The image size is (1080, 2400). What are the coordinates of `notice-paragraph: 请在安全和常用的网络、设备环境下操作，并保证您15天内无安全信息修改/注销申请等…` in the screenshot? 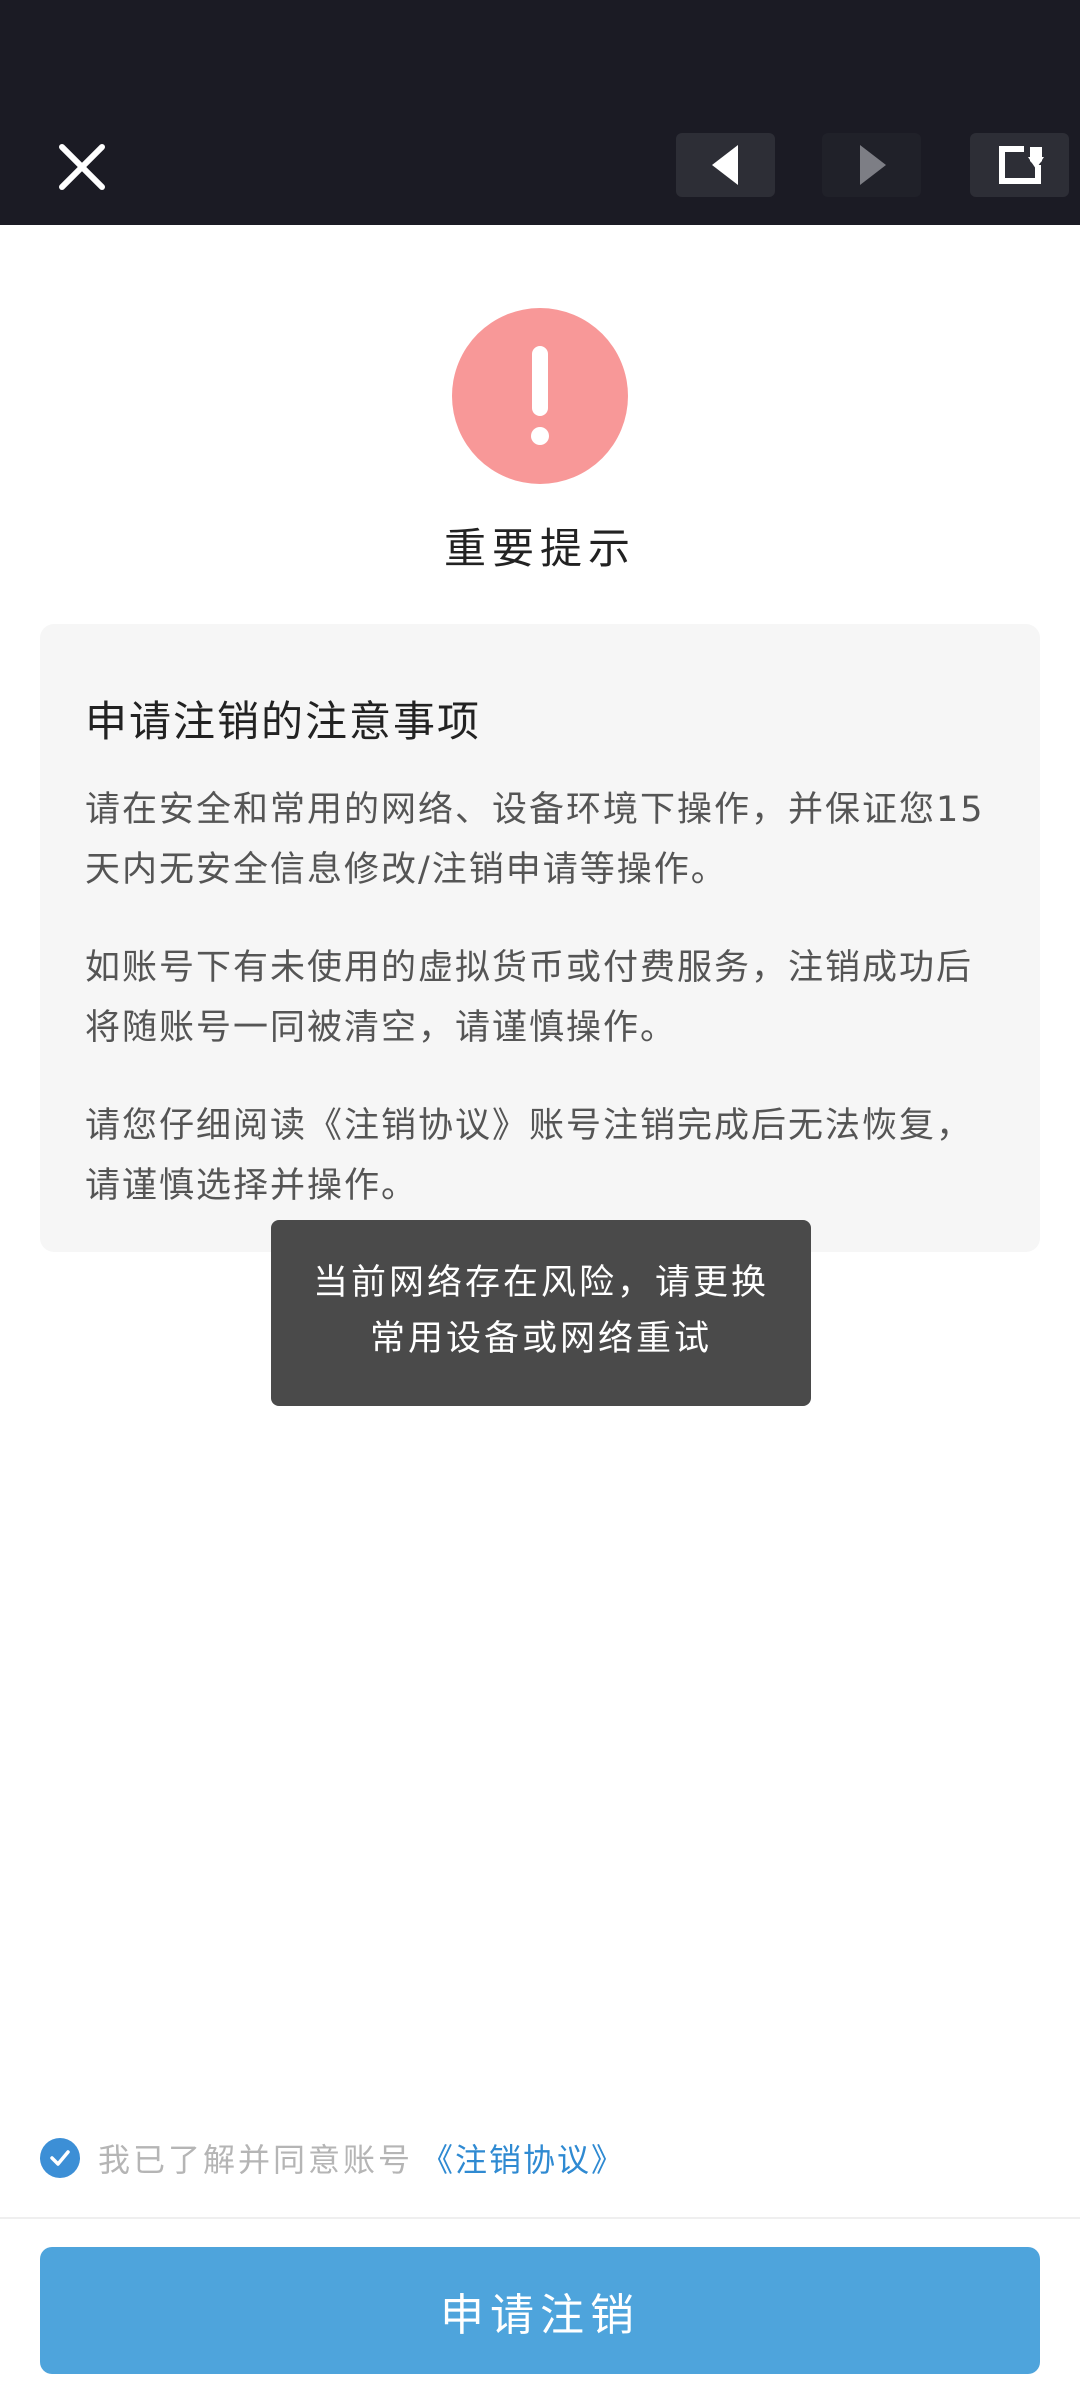 It's located at (535, 840).